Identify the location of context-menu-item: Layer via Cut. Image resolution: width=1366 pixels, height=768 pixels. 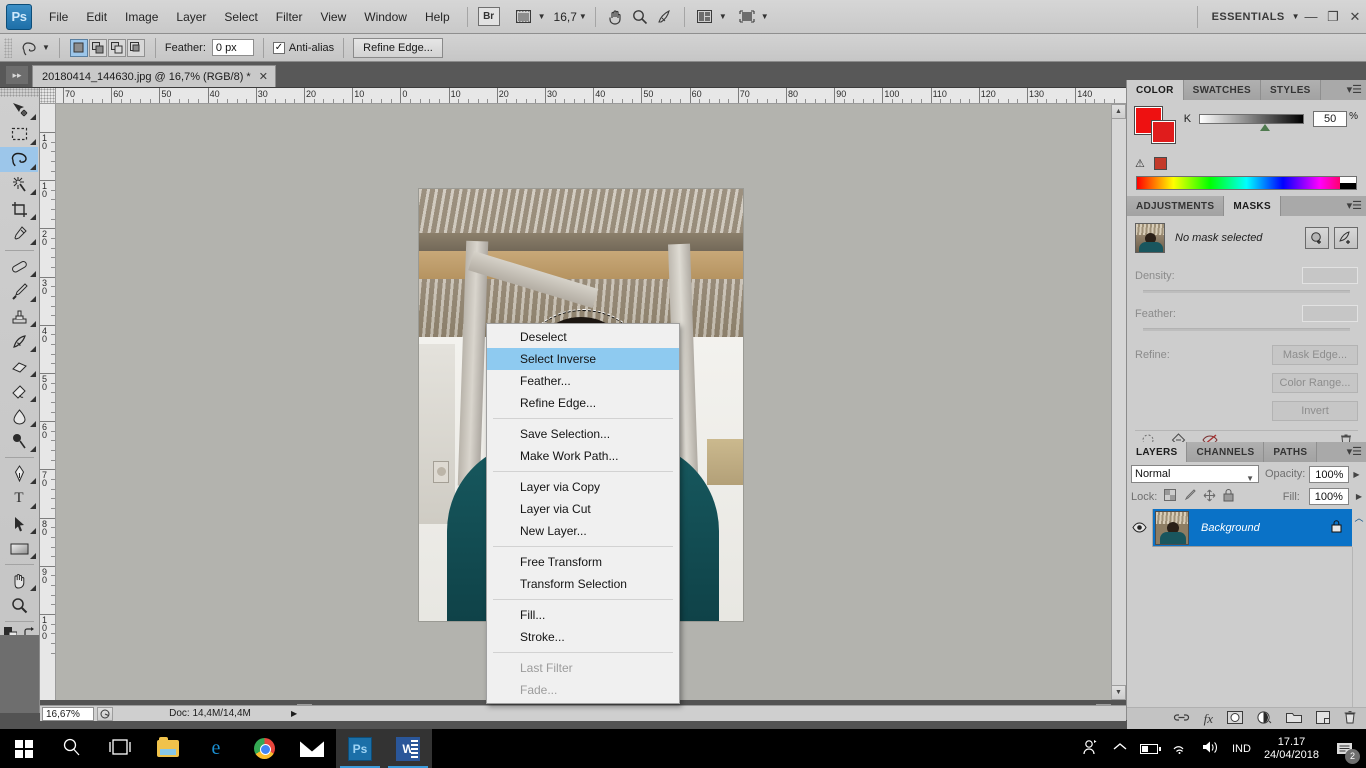
(583, 509).